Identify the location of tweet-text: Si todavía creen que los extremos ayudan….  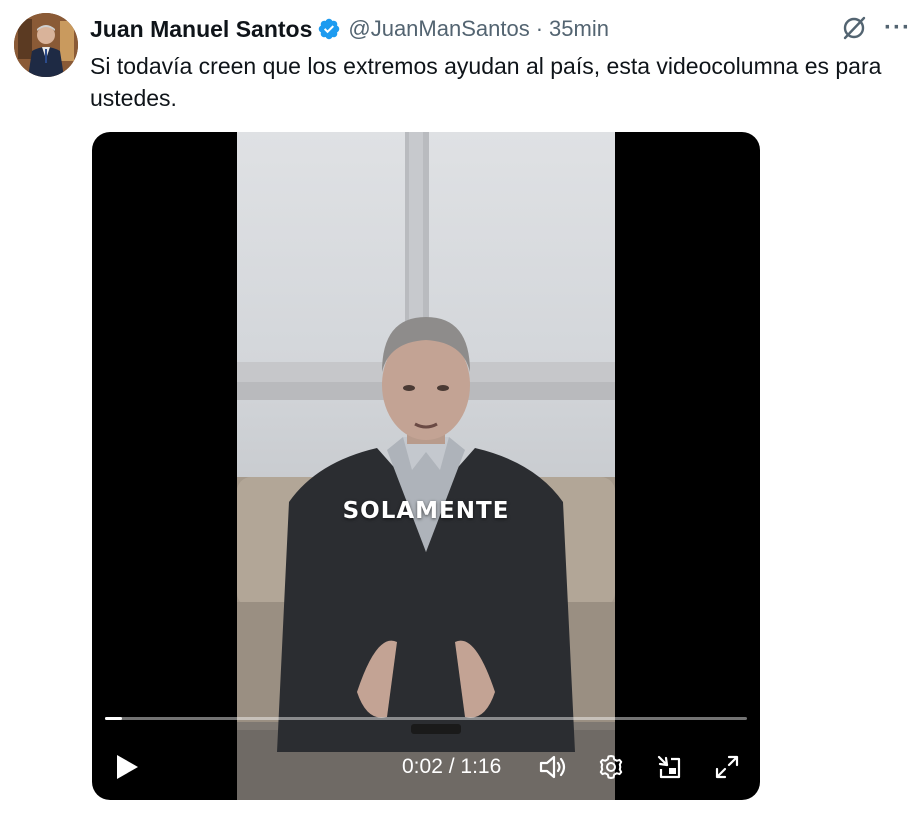
(486, 82).